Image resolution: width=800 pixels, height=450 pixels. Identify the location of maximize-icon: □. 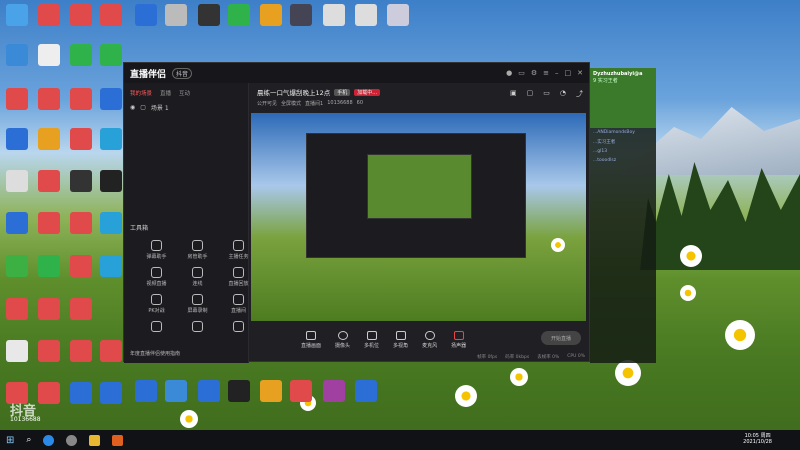
(568, 73).